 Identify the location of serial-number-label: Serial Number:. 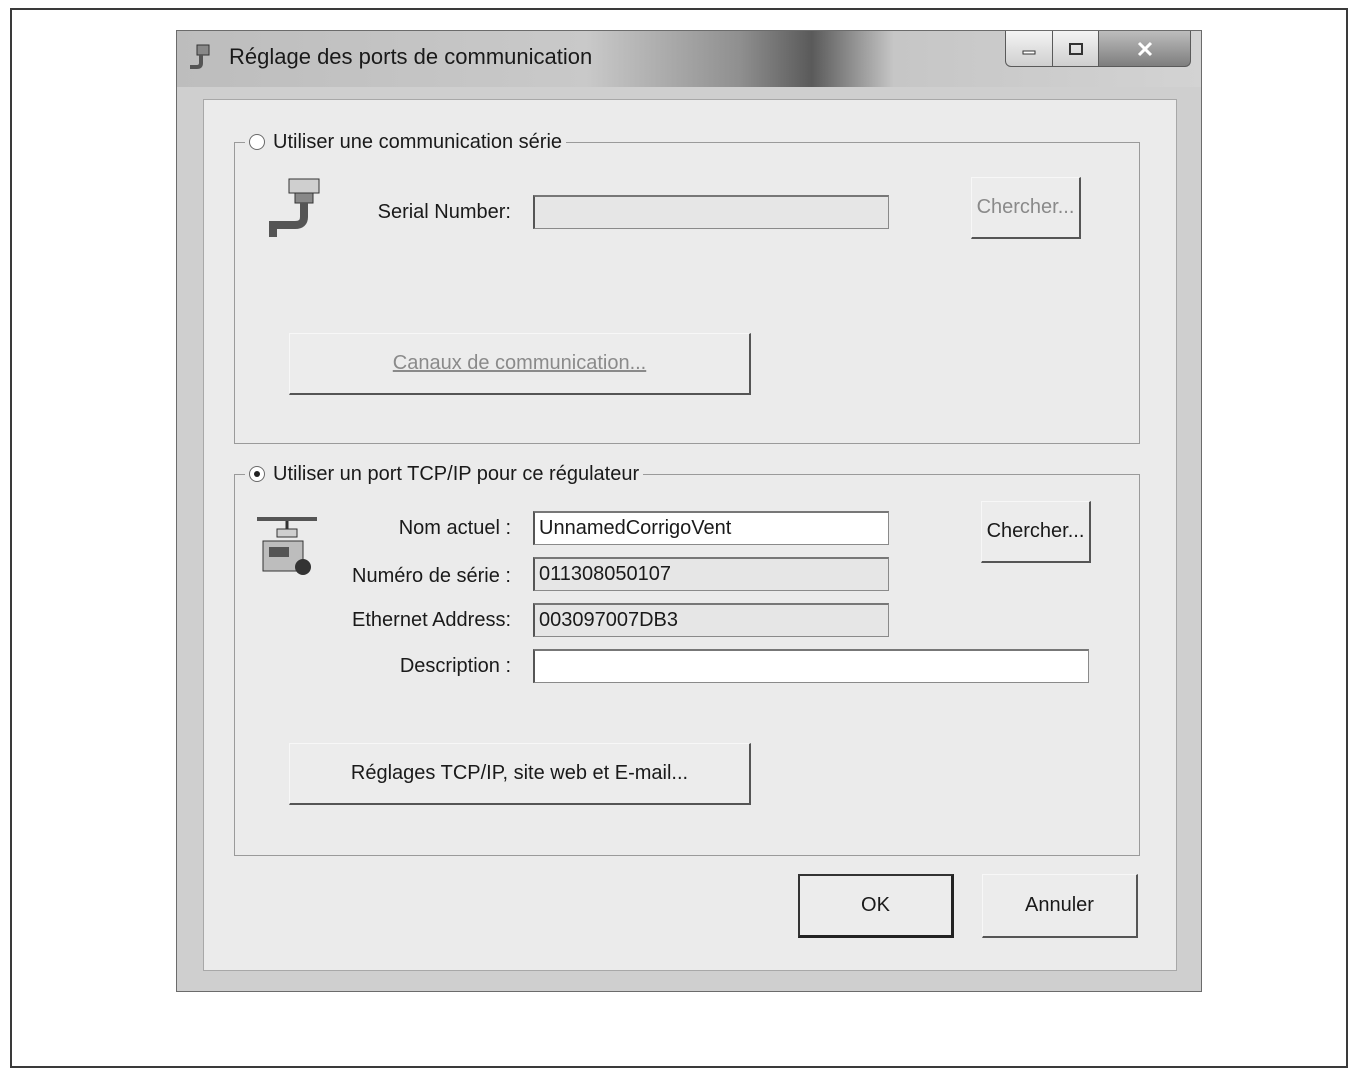
(444, 212).